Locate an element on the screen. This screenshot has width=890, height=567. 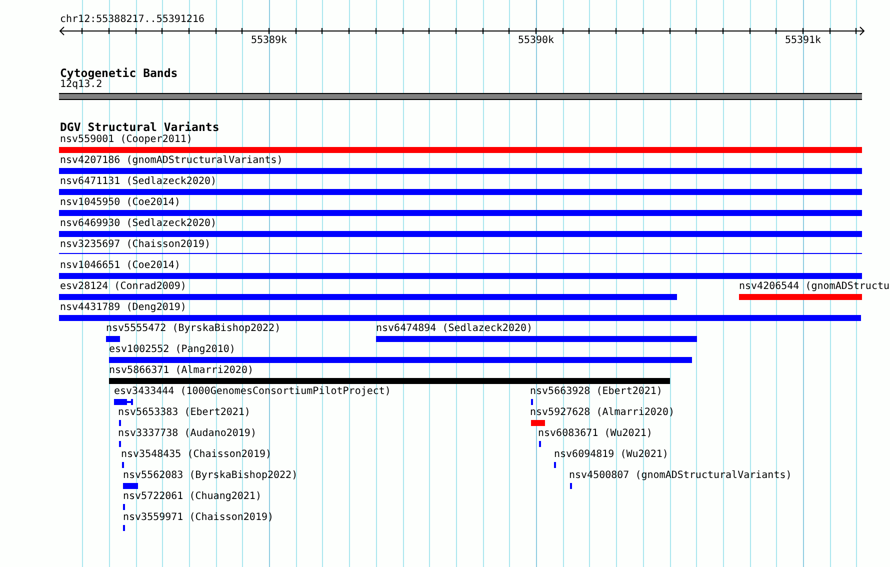
tick-label: 55391k is located at coordinates (803, 41).